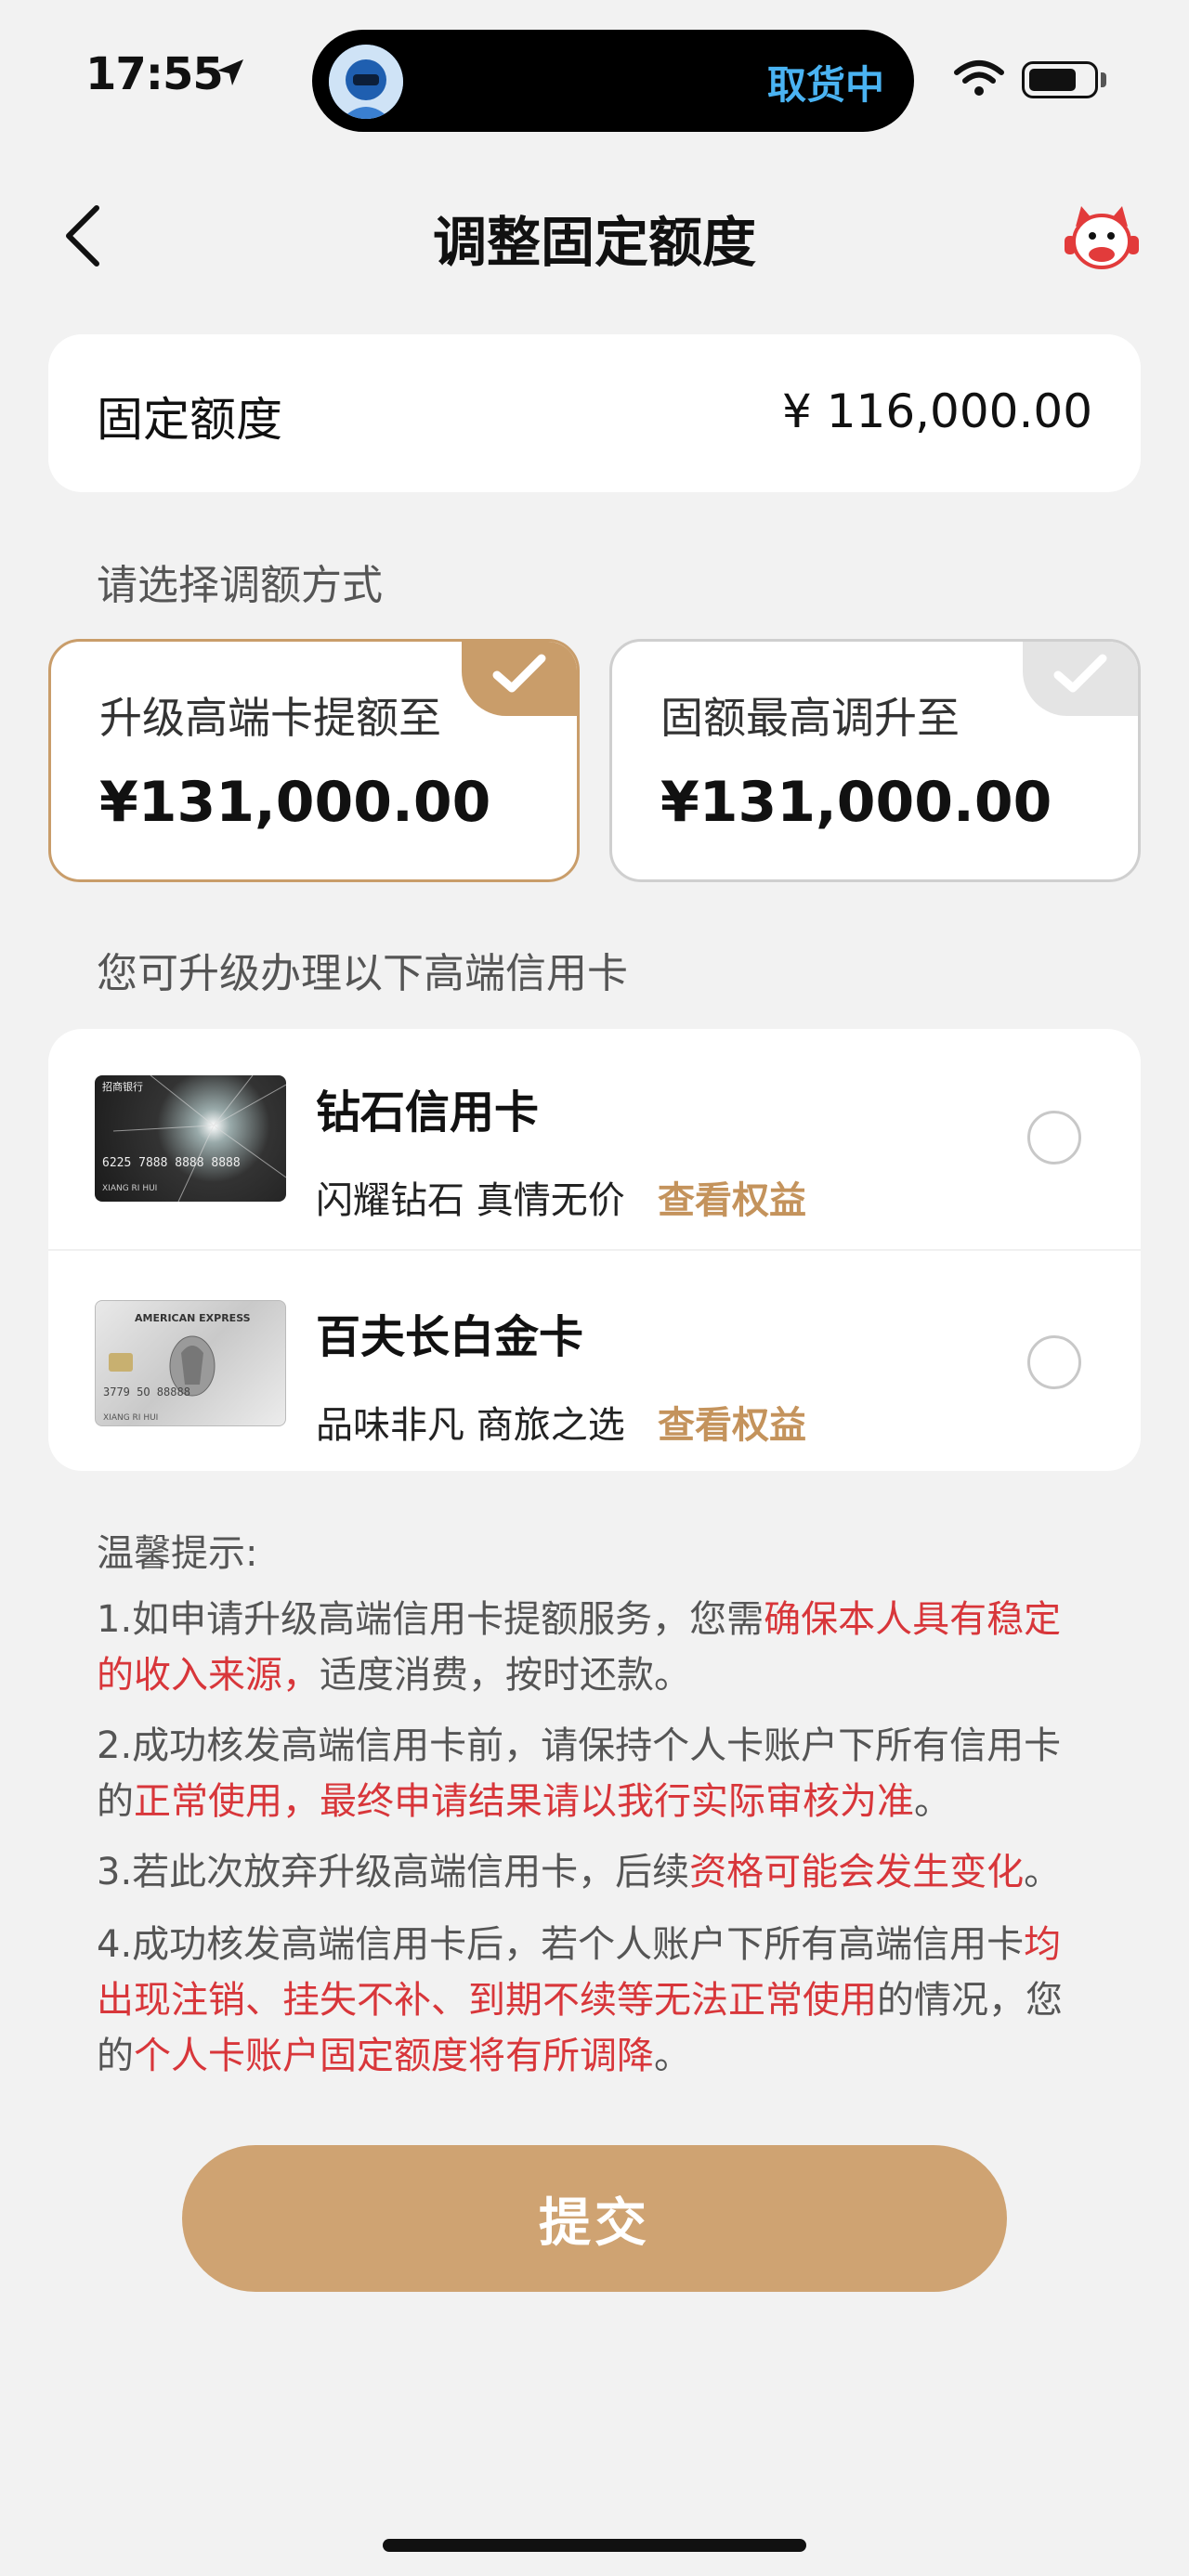 The image size is (1189, 2576). What do you see at coordinates (240, 585) in the screenshot?
I see `adjust-method-label: 请选择调额方式` at bounding box center [240, 585].